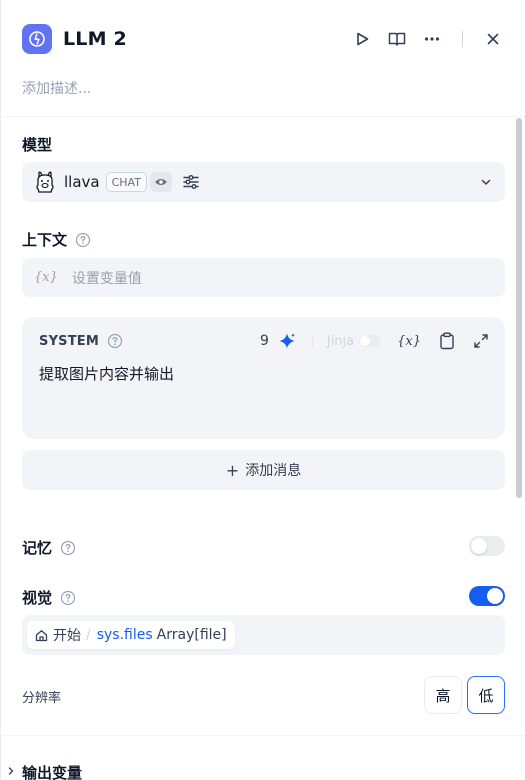  What do you see at coordinates (126, 182) in the screenshot?
I see `chat-mode-badge: CHAT` at bounding box center [126, 182].